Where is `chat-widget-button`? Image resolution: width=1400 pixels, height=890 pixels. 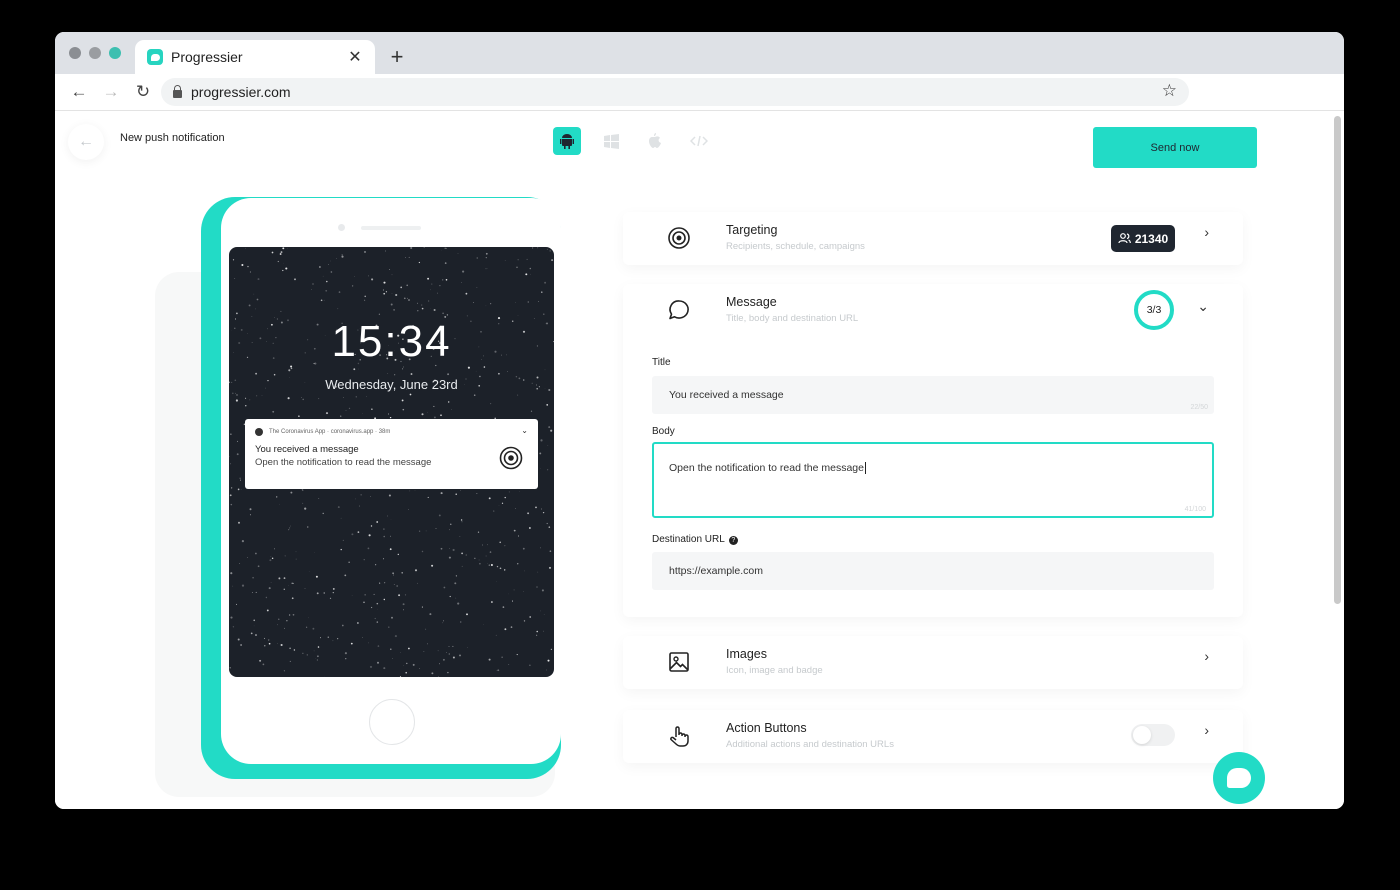
chat-widget-button is located at coordinates (1239, 778).